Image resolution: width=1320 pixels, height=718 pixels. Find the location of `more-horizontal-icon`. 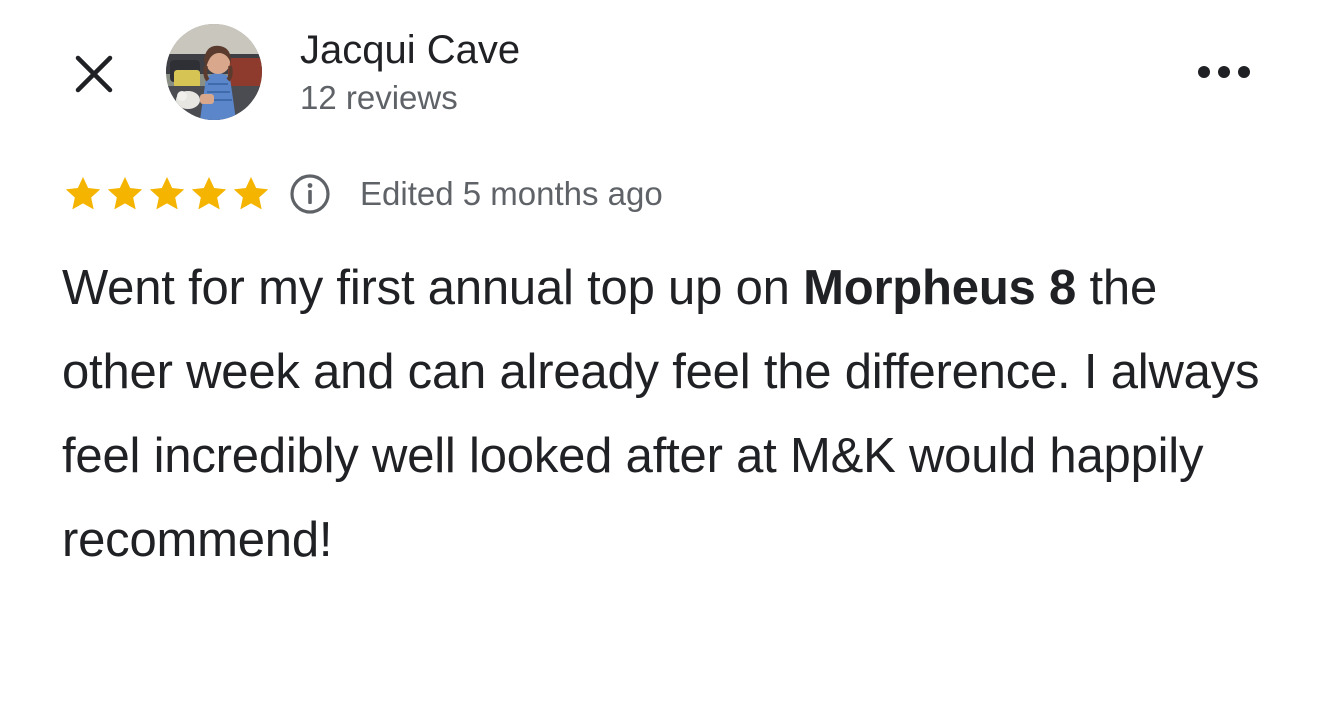

more-horizontal-icon is located at coordinates (1224, 72).